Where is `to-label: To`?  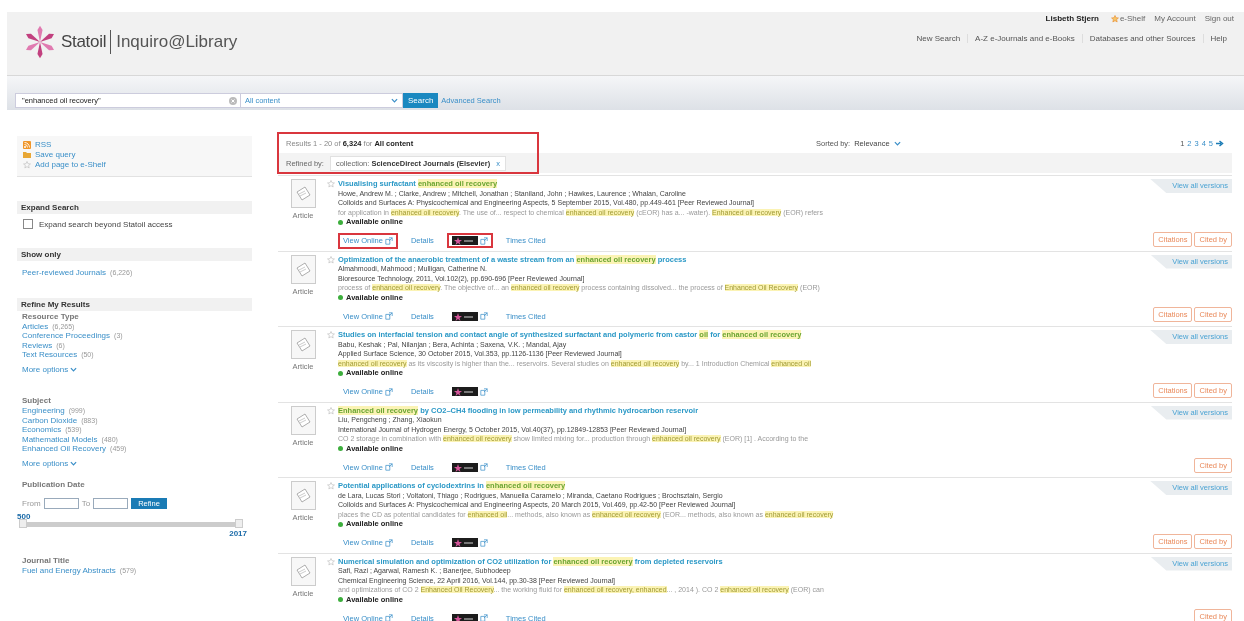
to-label: To is located at coordinates (86, 503).